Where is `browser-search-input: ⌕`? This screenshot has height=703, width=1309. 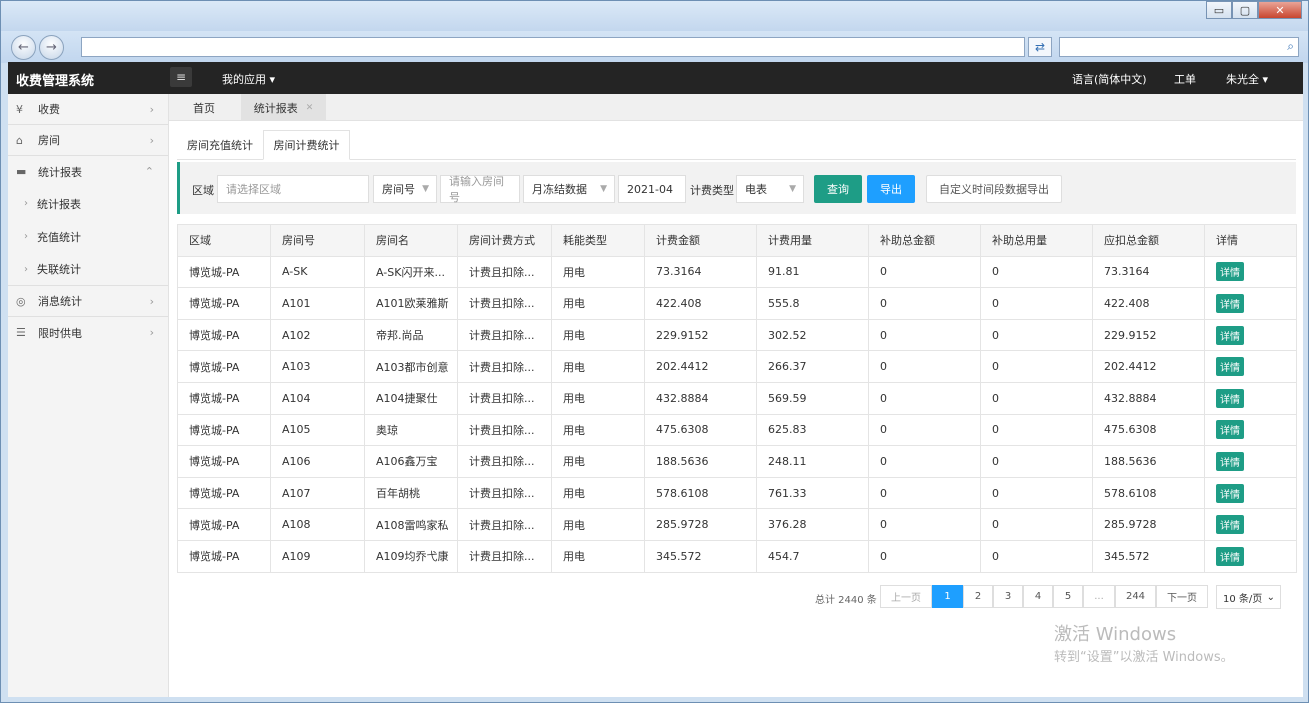
browser-search-input: ⌕ is located at coordinates (1179, 47).